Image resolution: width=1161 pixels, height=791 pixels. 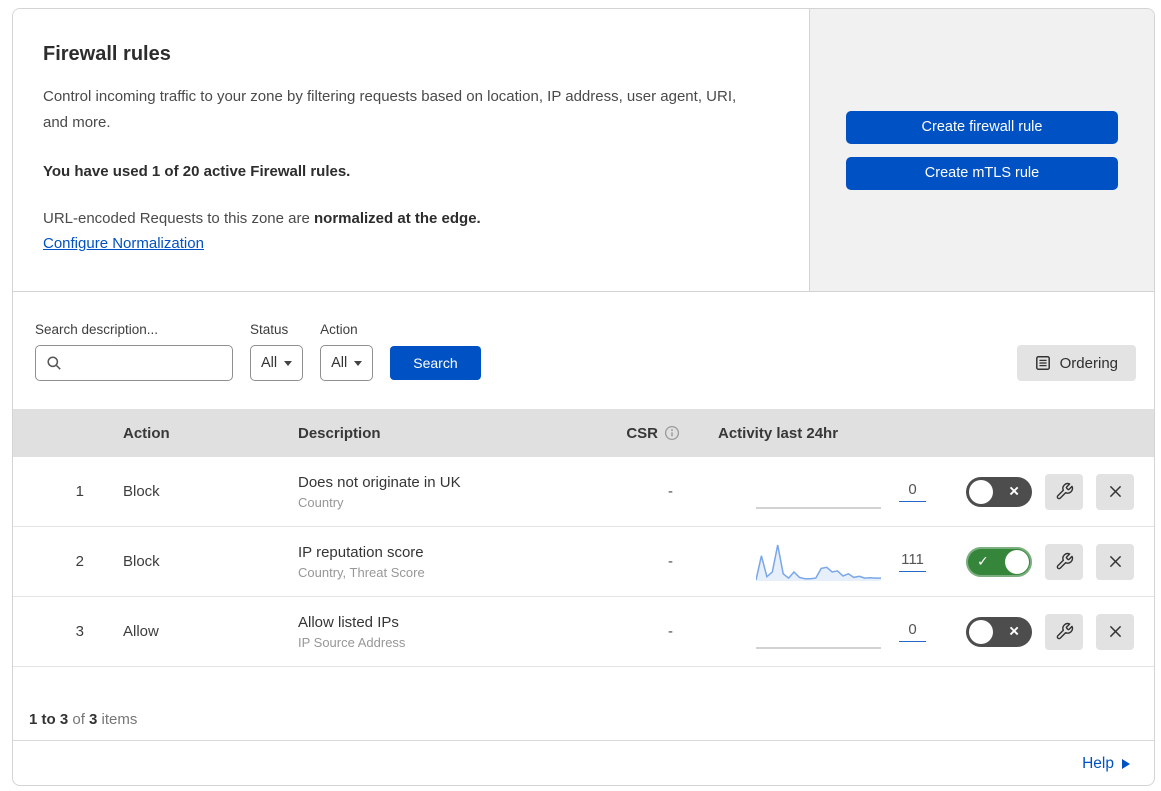 What do you see at coordinates (1098, 763) in the screenshot?
I see `help-link-label: Help` at bounding box center [1098, 763].